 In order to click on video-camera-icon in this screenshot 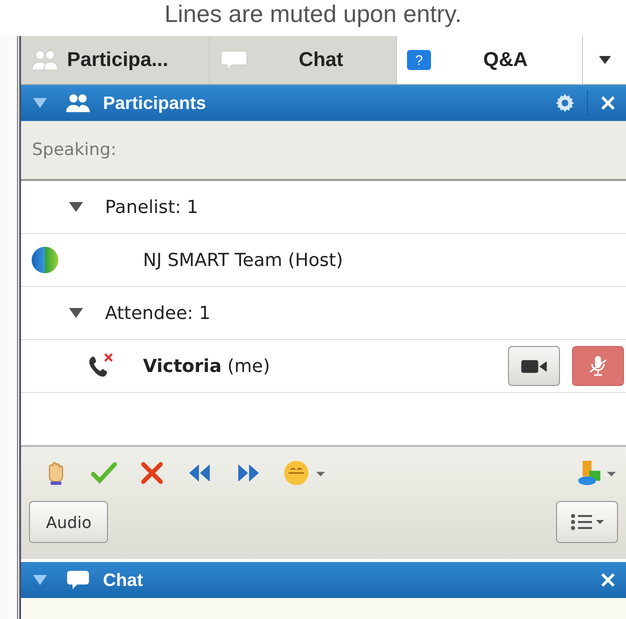, I will do `click(534, 366)`.